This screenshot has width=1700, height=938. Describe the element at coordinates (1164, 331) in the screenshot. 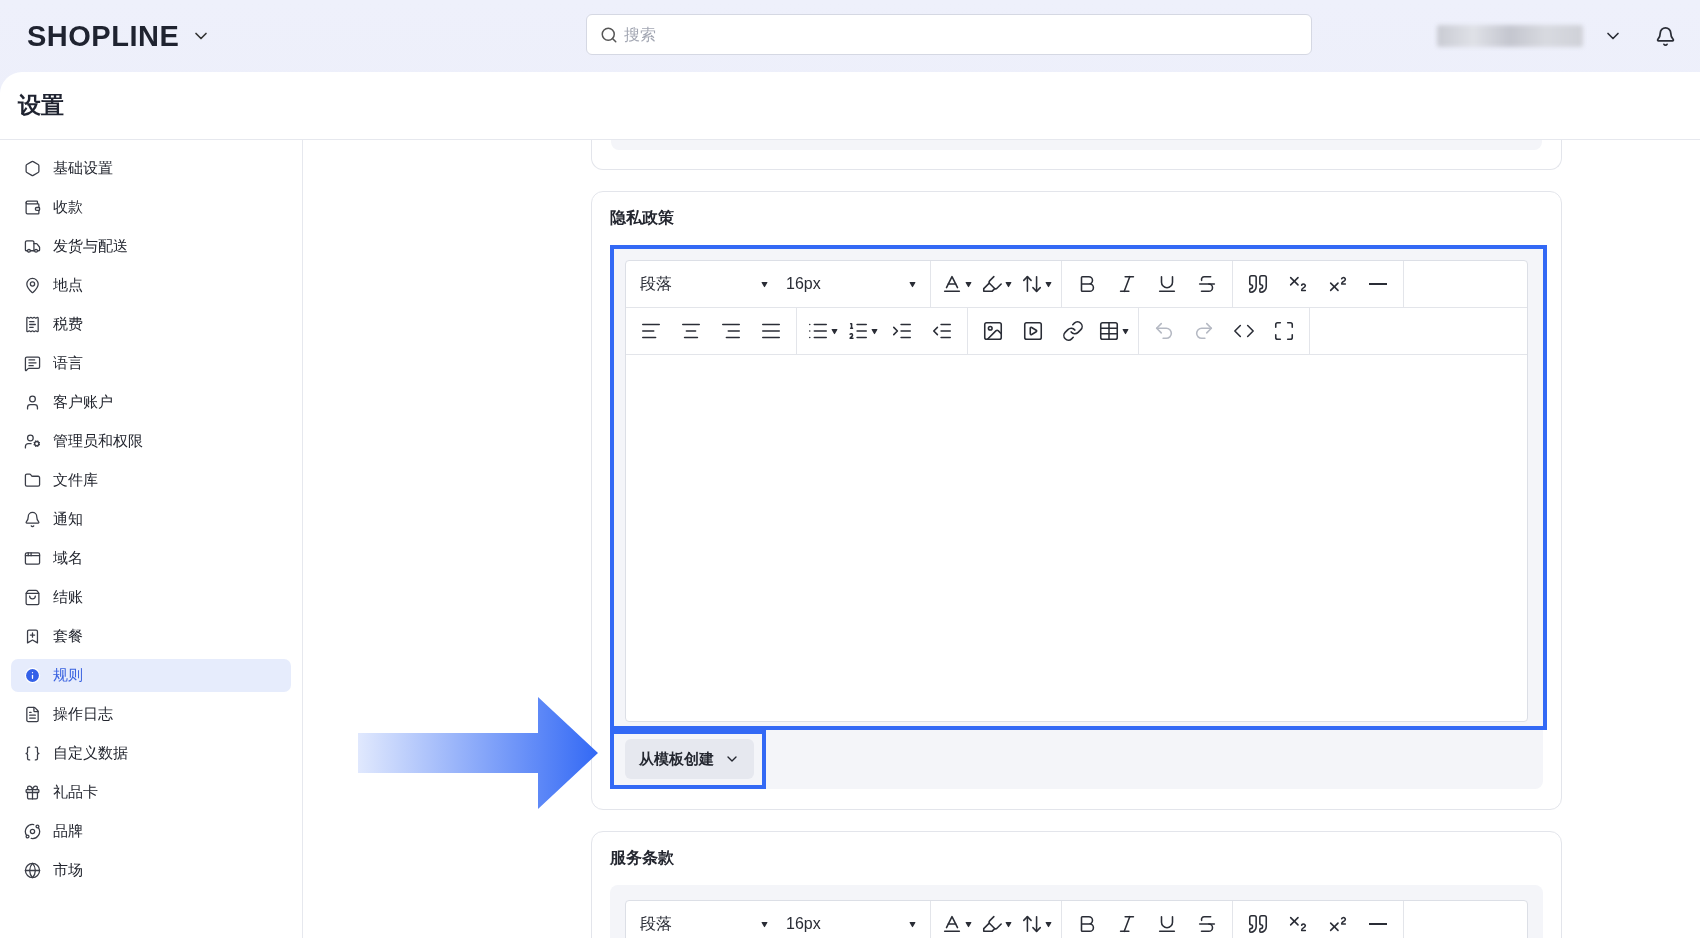

I see `undo-icon` at that location.